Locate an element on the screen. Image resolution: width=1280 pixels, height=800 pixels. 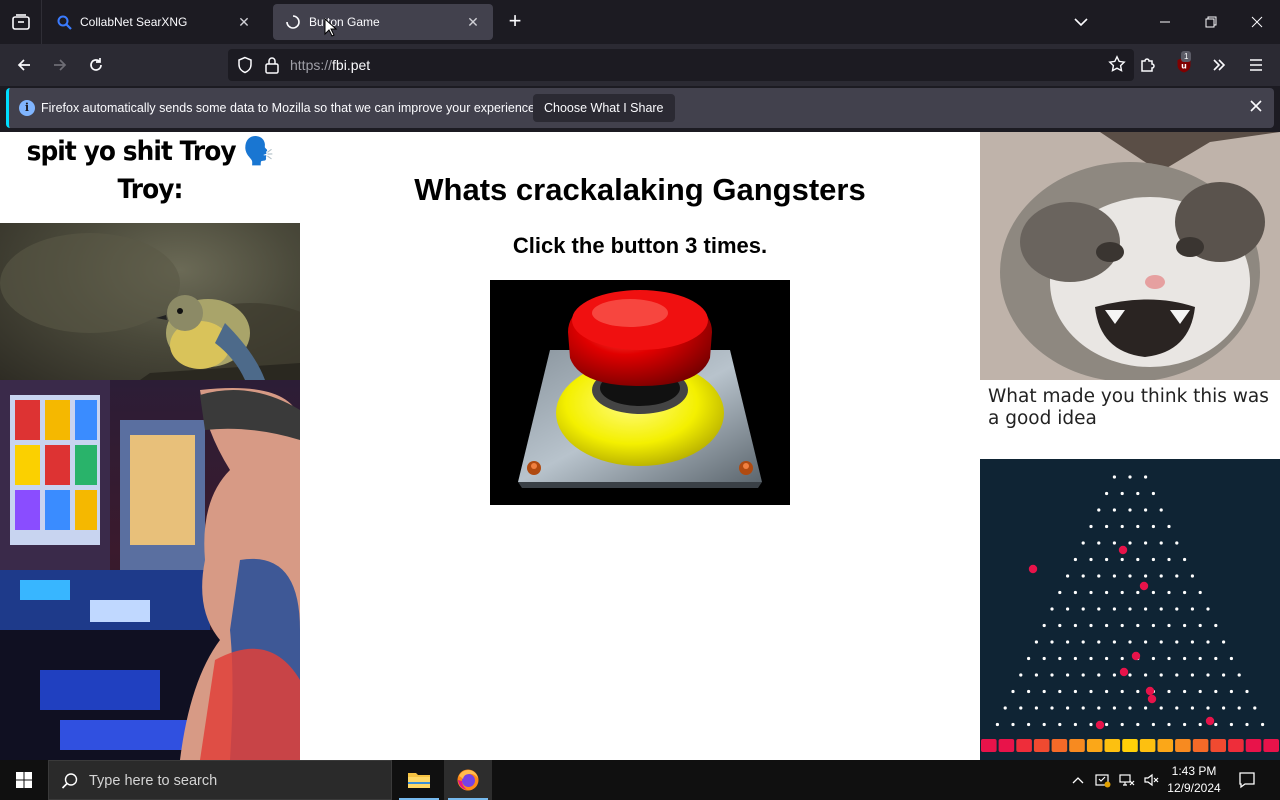
taskbar-search-box: Type here to search is located at coordinates (220, 780).